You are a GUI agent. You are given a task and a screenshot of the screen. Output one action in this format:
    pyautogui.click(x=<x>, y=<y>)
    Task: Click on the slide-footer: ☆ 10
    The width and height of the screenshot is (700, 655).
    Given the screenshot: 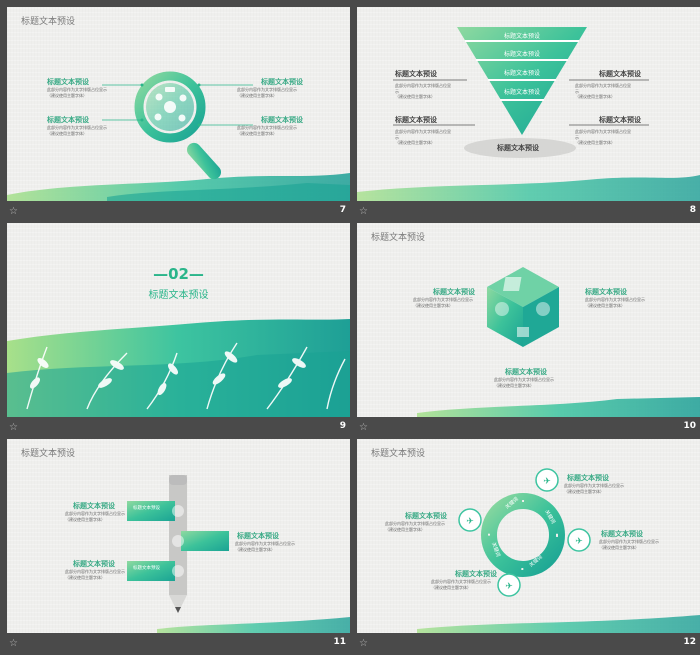 What is the action you would take?
    pyautogui.click(x=528, y=428)
    